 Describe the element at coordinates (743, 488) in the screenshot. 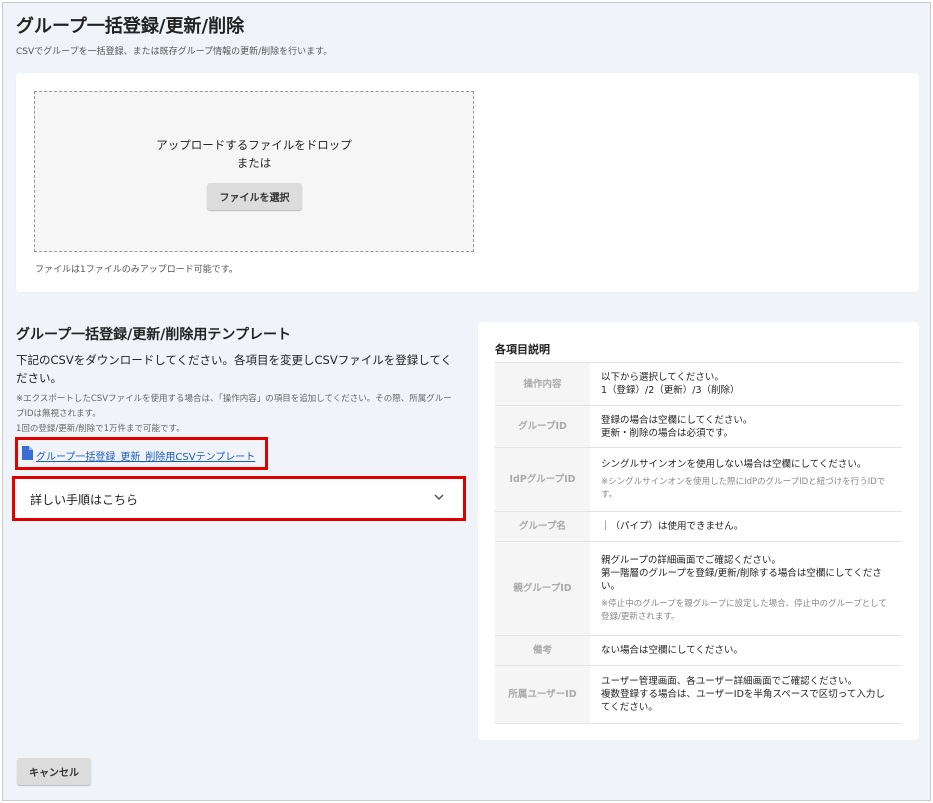

I see `field-subnote: ※シングルサインオンを使用した際にIdPのグループIDと紐づけを行うIDです。` at that location.